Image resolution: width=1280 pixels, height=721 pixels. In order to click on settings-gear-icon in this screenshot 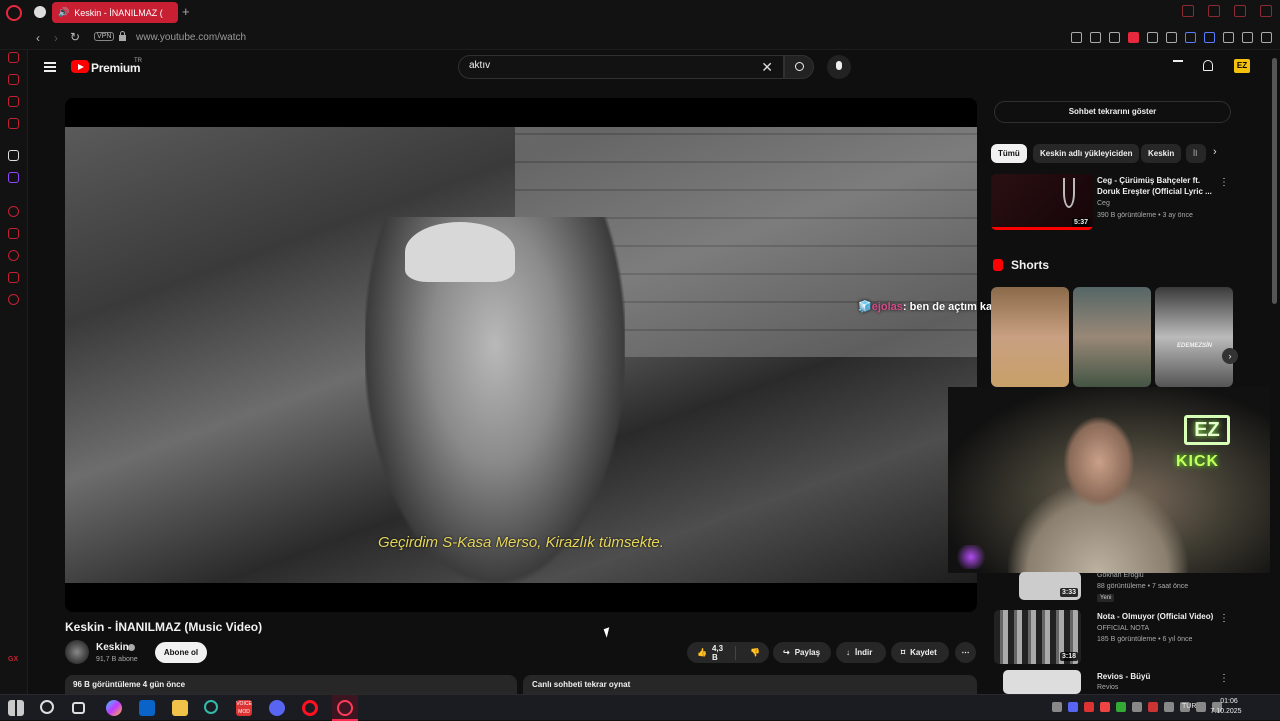, I will do `click(13, 299)`.